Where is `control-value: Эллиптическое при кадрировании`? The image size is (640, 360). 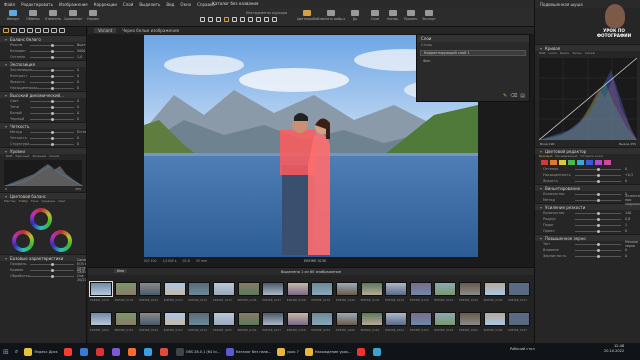
control-value: Эллиптическое при кадрировании is located at coordinates (632, 200).